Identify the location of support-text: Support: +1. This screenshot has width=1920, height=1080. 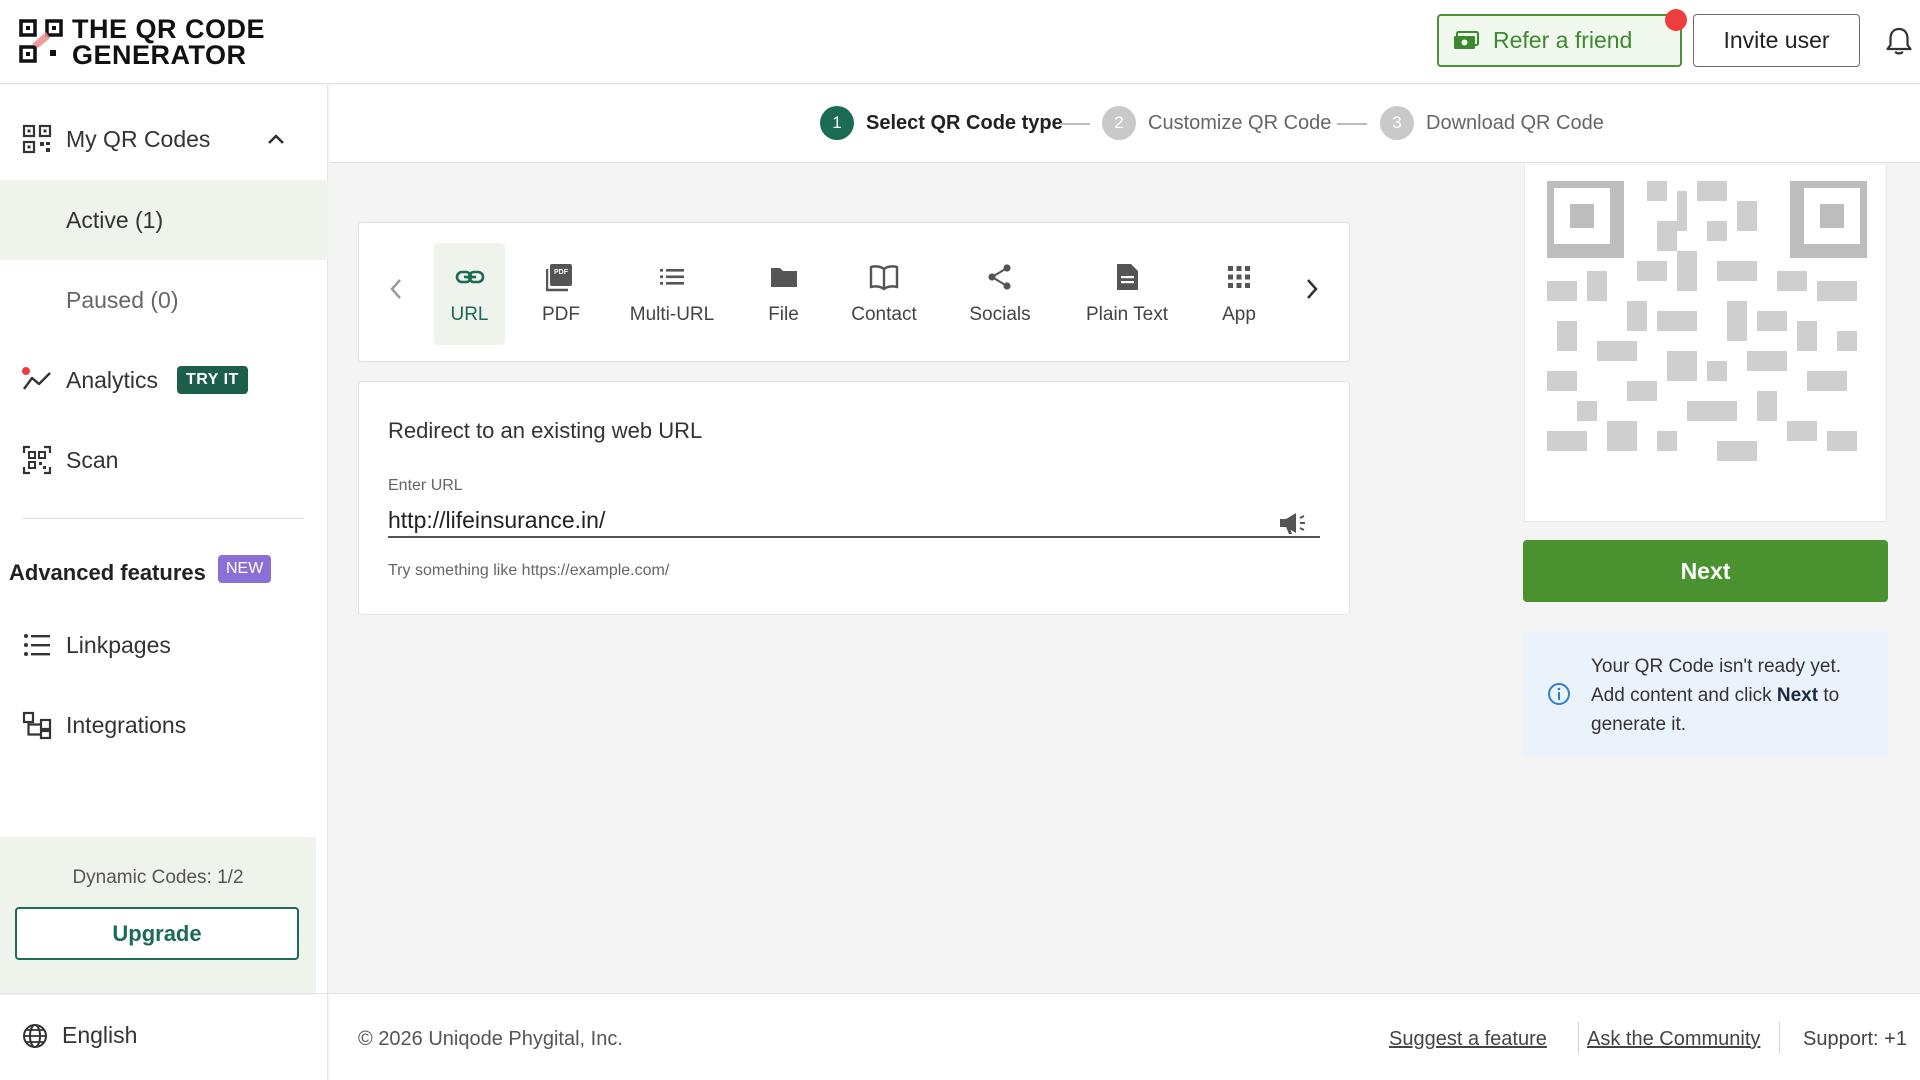
(1855, 1039).